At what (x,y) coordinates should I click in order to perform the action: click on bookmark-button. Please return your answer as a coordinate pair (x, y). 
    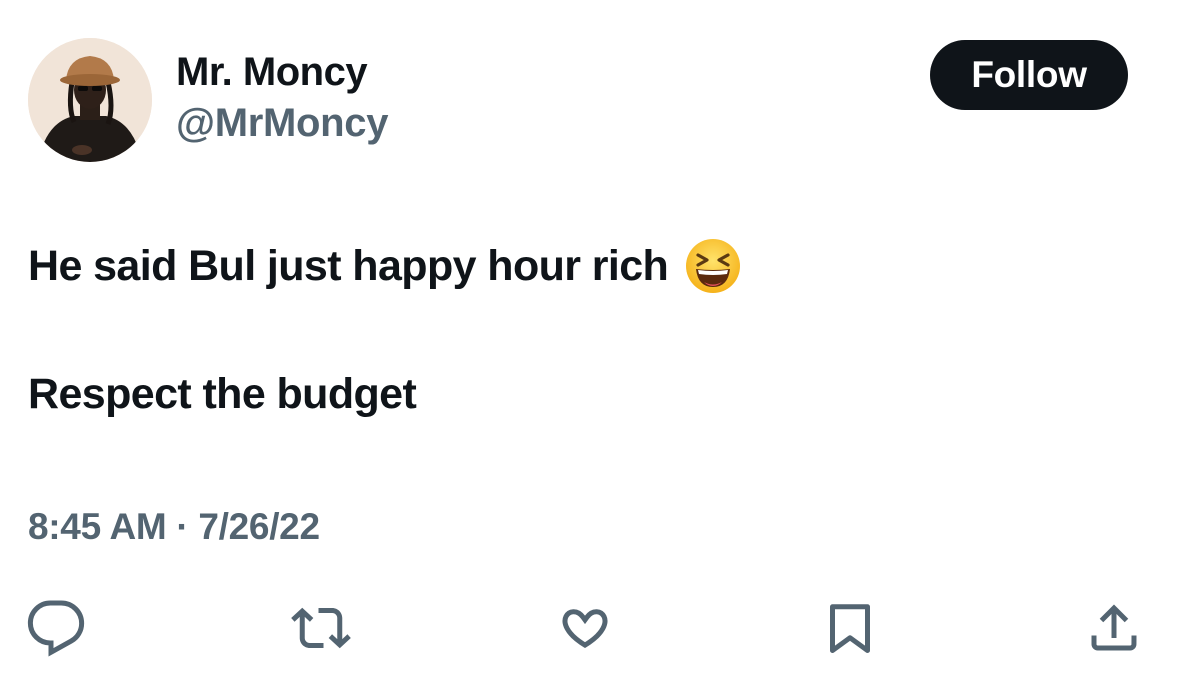
    Looking at the image, I should click on (850, 628).